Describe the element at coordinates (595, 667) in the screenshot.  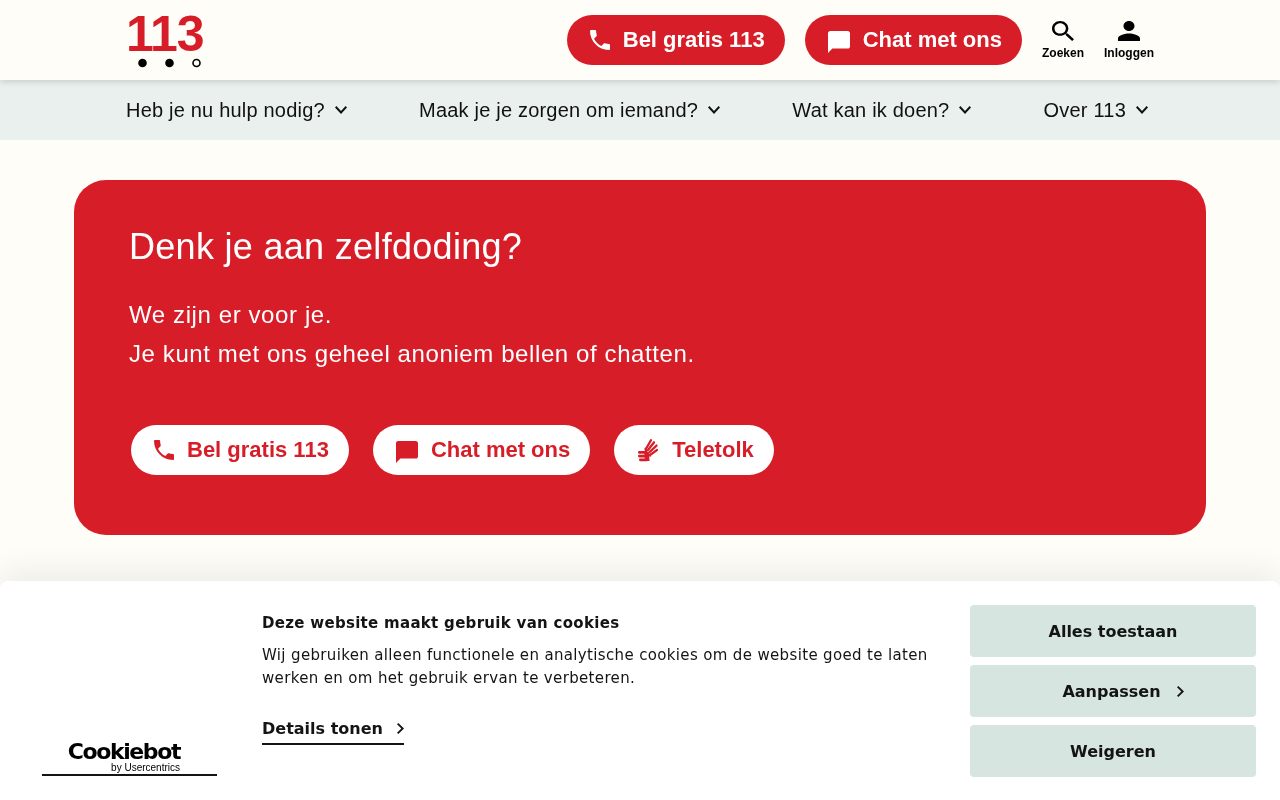
I see `cookie-text: Wij gebruiken alleen functionele en analytische cookies om de website goed te laten werken en om het gebruik ervan te verbeteren.` at that location.